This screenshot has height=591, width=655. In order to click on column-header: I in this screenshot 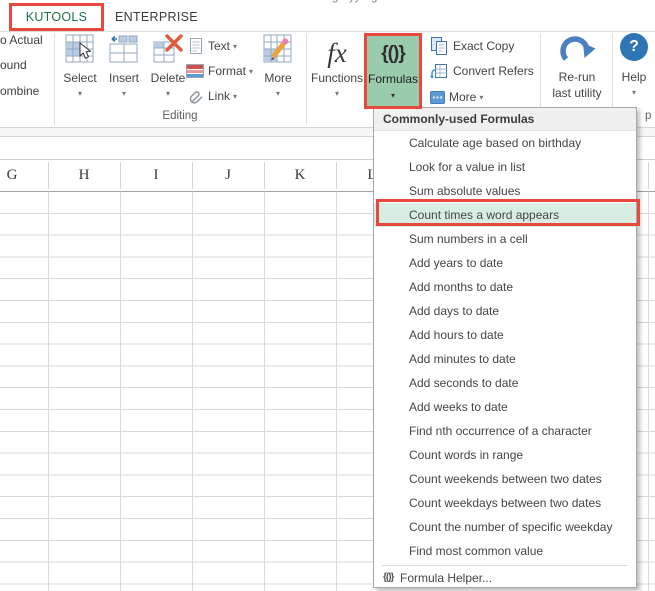, I will do `click(156, 175)`.